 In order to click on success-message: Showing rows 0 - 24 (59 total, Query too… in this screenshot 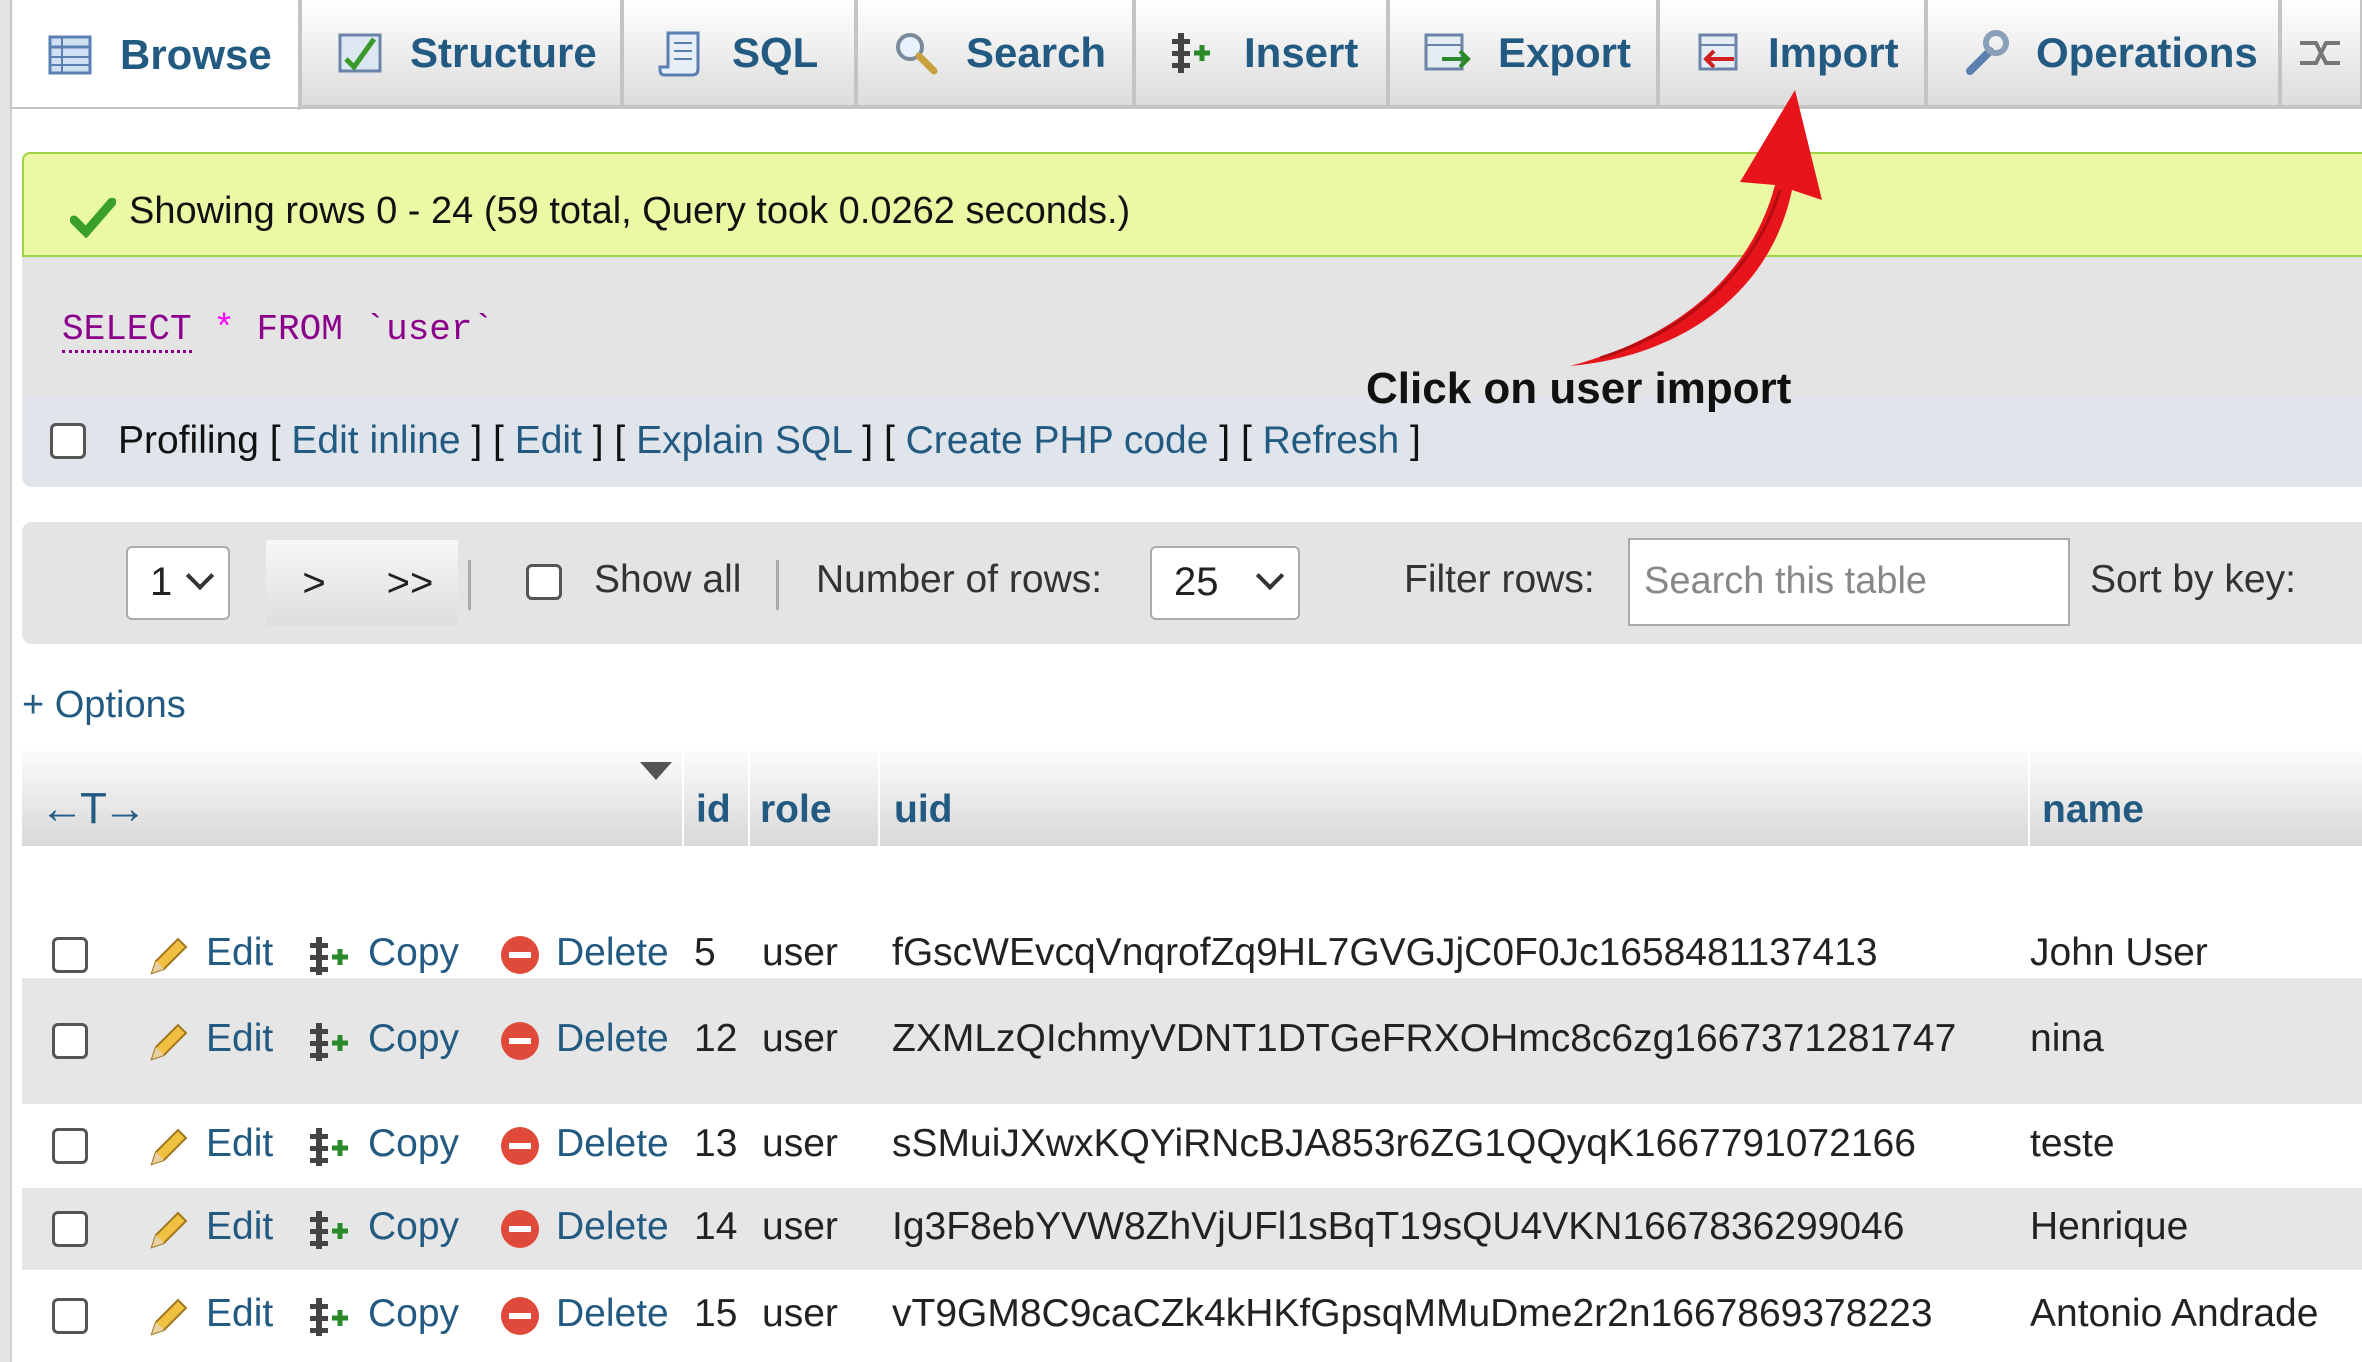, I will do `click(630, 211)`.